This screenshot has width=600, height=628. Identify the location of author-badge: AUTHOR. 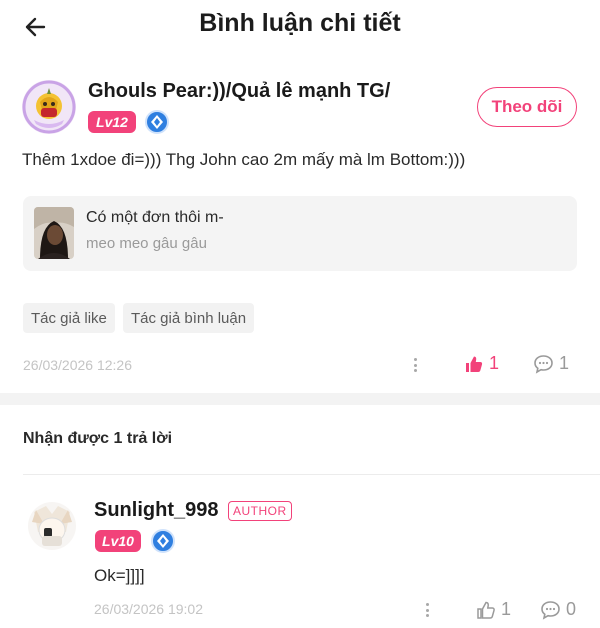
(260, 511).